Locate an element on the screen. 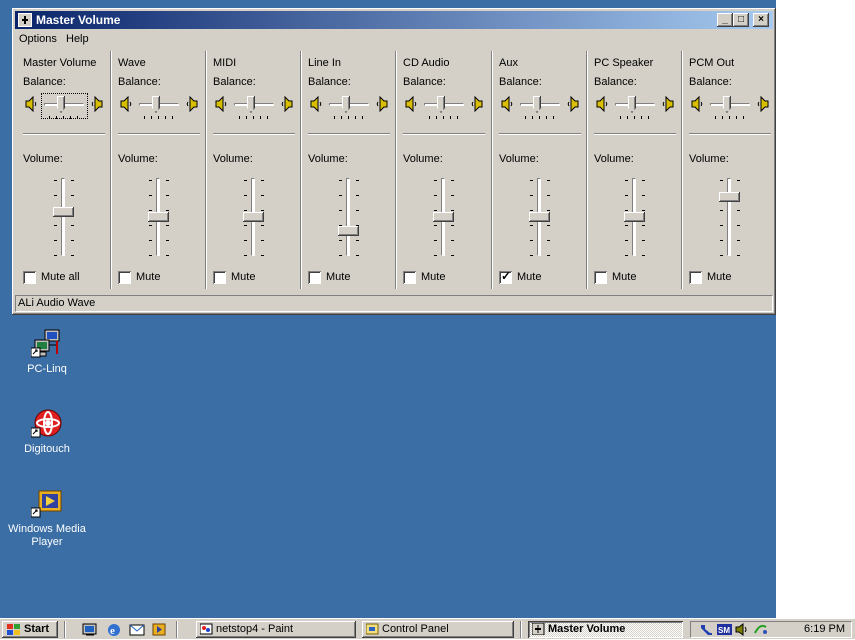  title-bar: Master Volume _ □ × is located at coordinates (394, 20).